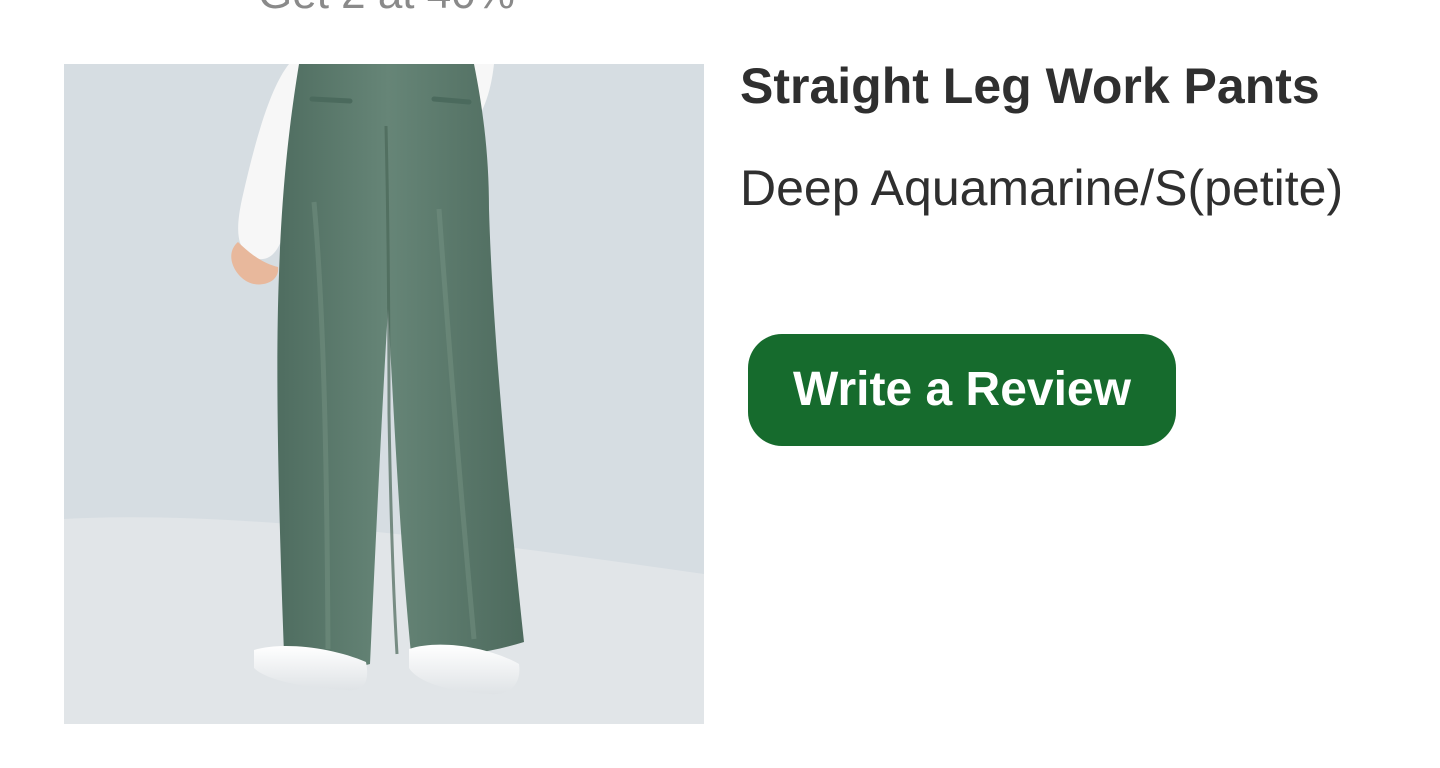  What do you see at coordinates (386, 8) in the screenshot?
I see `cutoff-promo-text: Get 2 at 40%` at bounding box center [386, 8].